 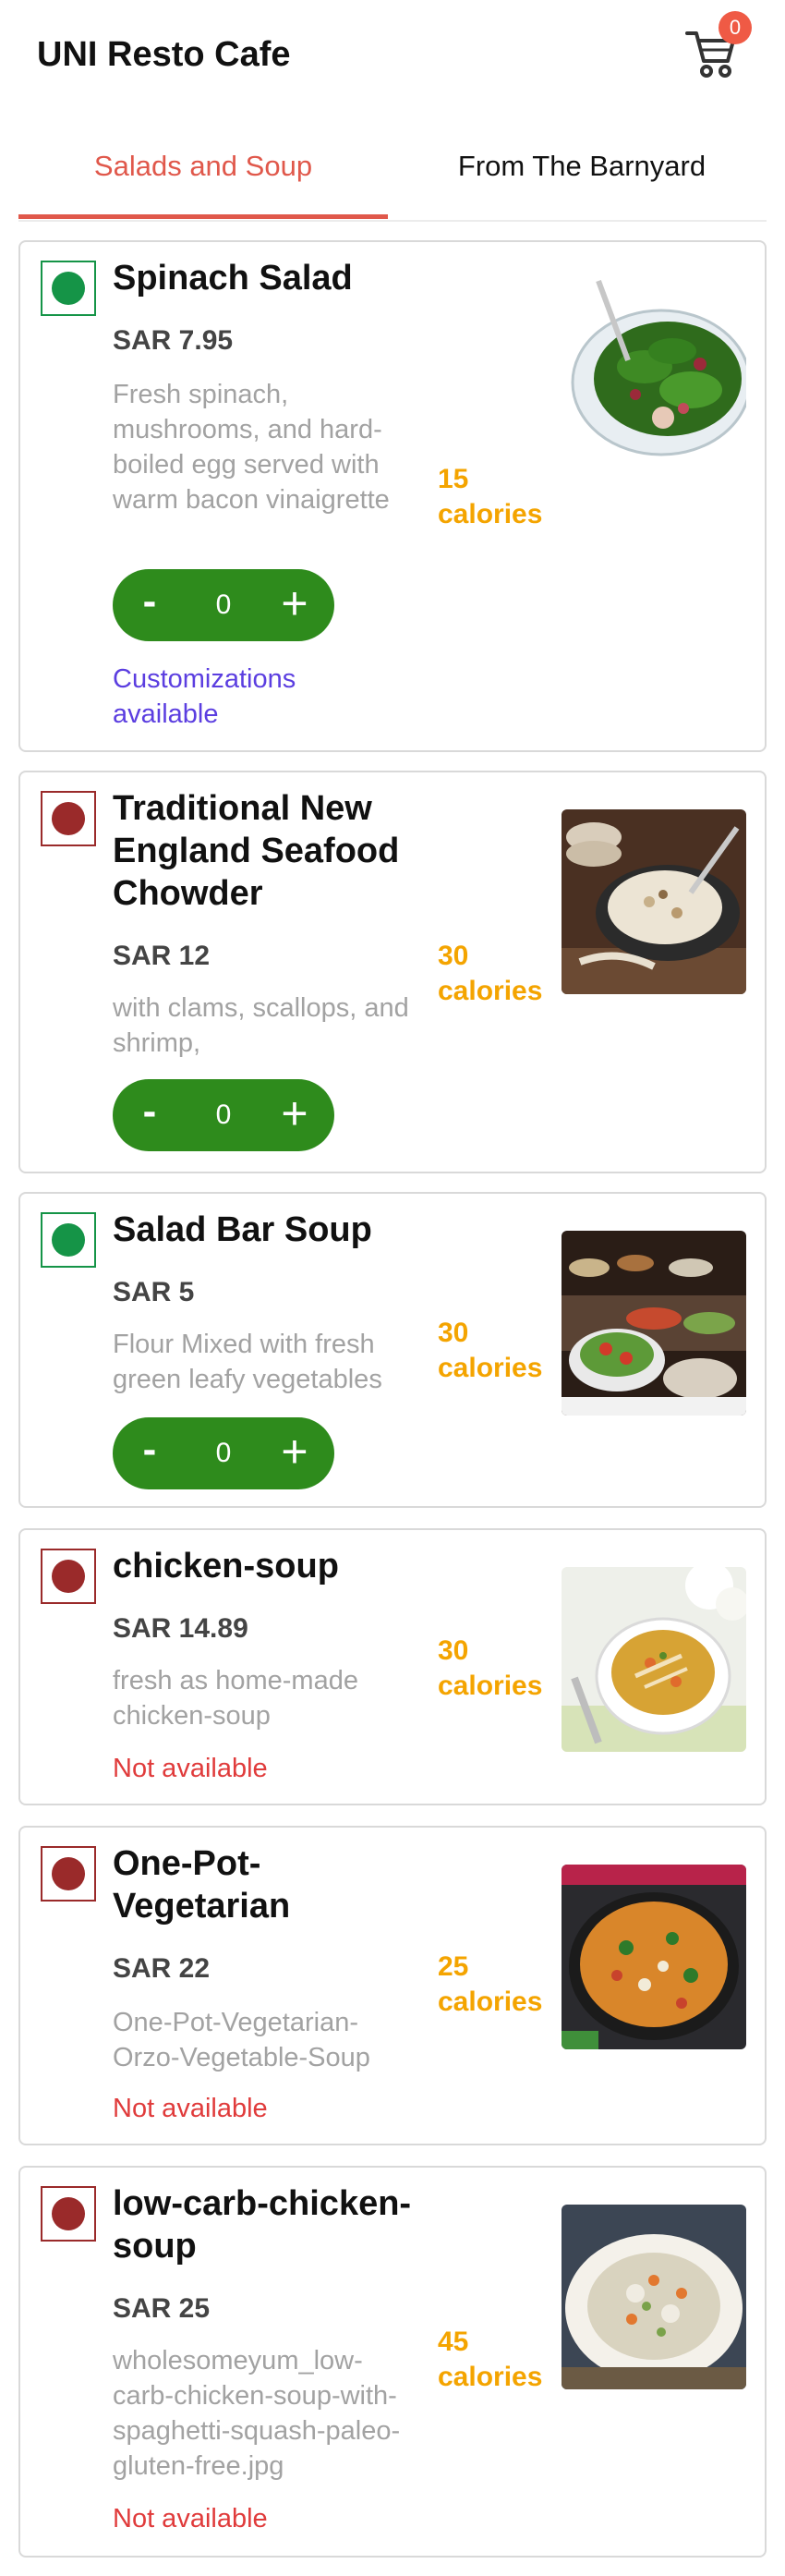 What do you see at coordinates (180, 1628) in the screenshot?
I see `item-price: SAR 14.89` at bounding box center [180, 1628].